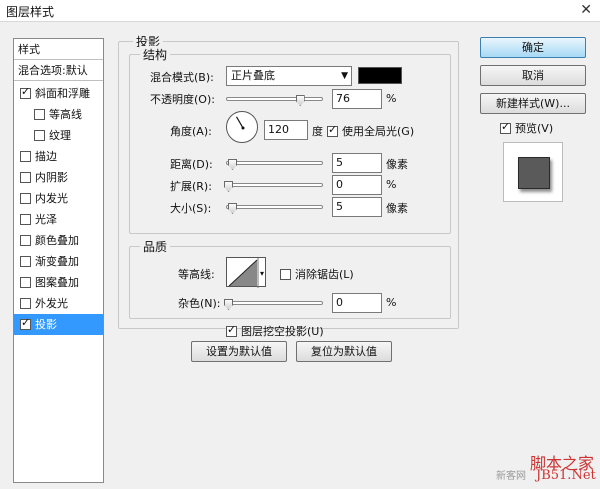  I want to click on style-item: 图案叠加, so click(58, 282).